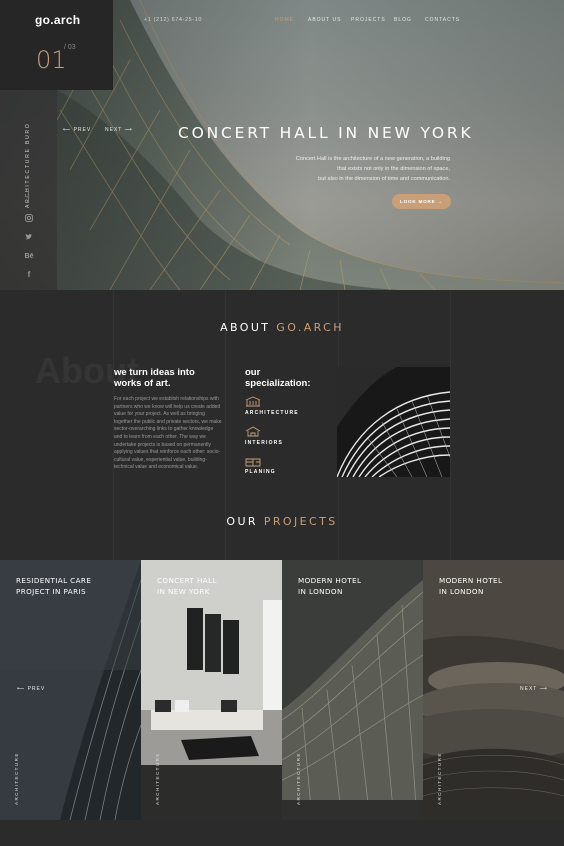  What do you see at coordinates (324, 20) in the screenshot?
I see `nav-about-us: ABOUT US` at bounding box center [324, 20].